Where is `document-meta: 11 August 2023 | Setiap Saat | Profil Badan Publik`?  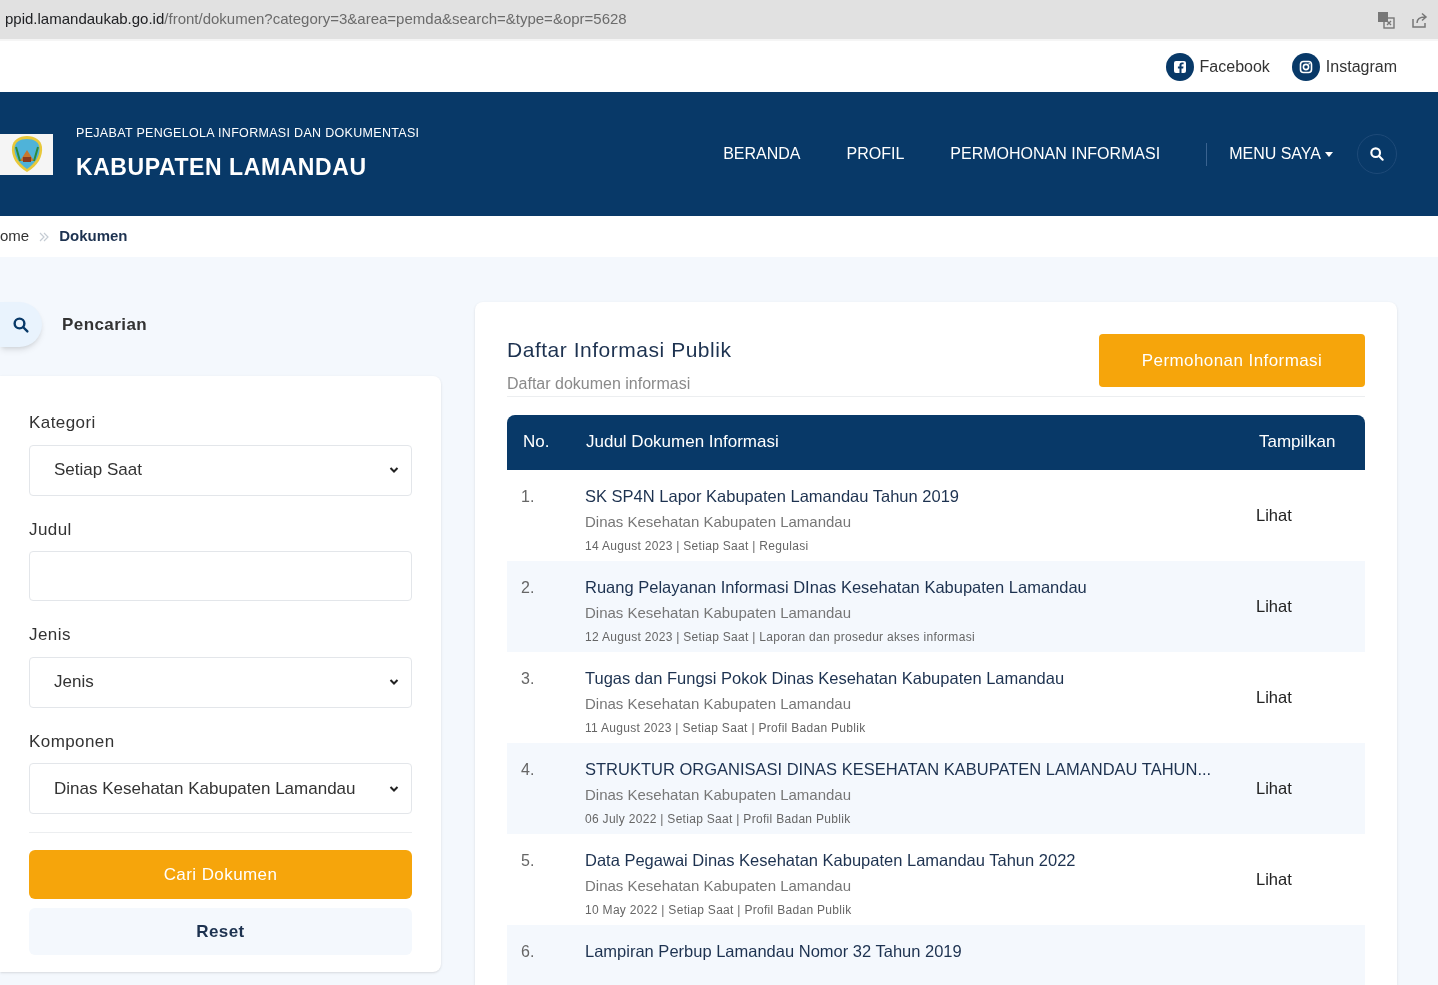 document-meta: 11 August 2023 | Setiap Saat | Profil Badan Publik is located at coordinates (726, 728).